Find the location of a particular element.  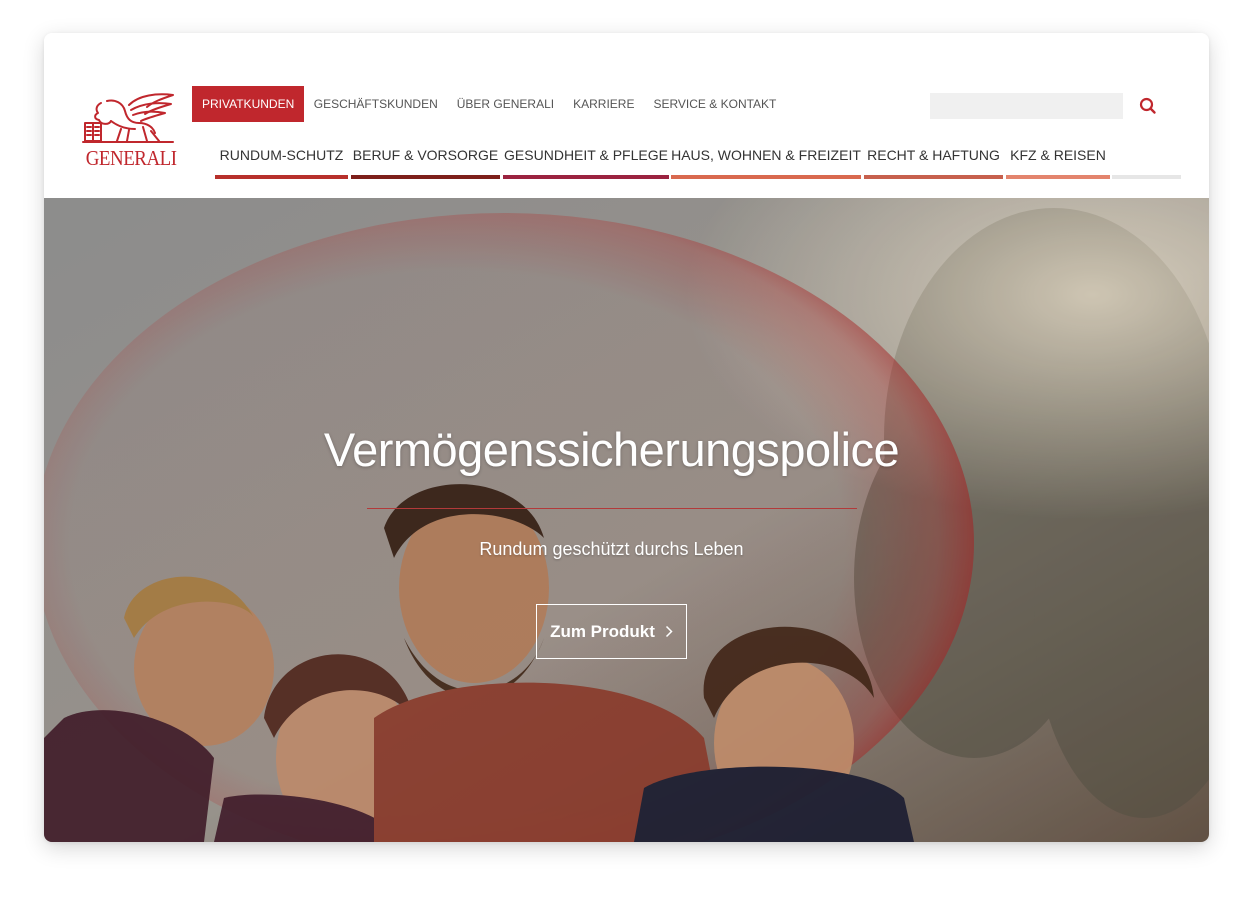

category-label: GESUNDHEIT & PFLEGE is located at coordinates (586, 155).